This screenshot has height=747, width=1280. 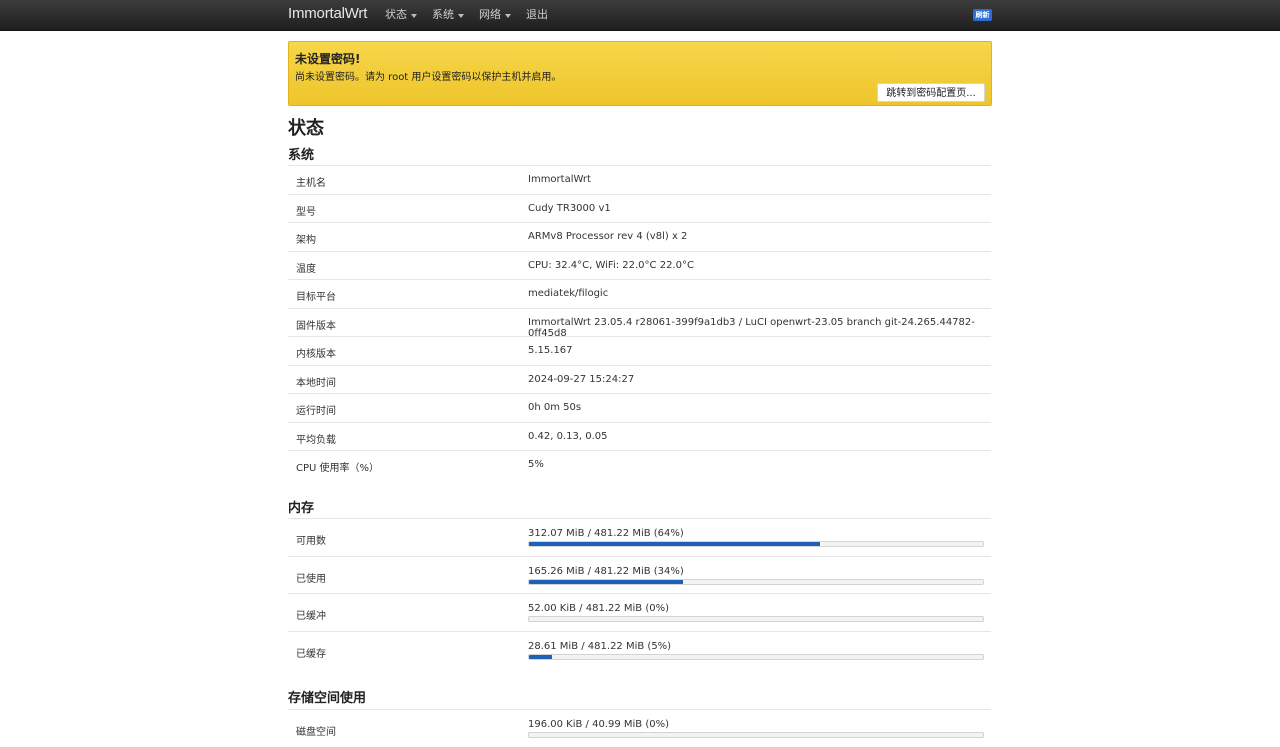 I want to click on row-value: ImmortalWrt, so click(x=559, y=179).